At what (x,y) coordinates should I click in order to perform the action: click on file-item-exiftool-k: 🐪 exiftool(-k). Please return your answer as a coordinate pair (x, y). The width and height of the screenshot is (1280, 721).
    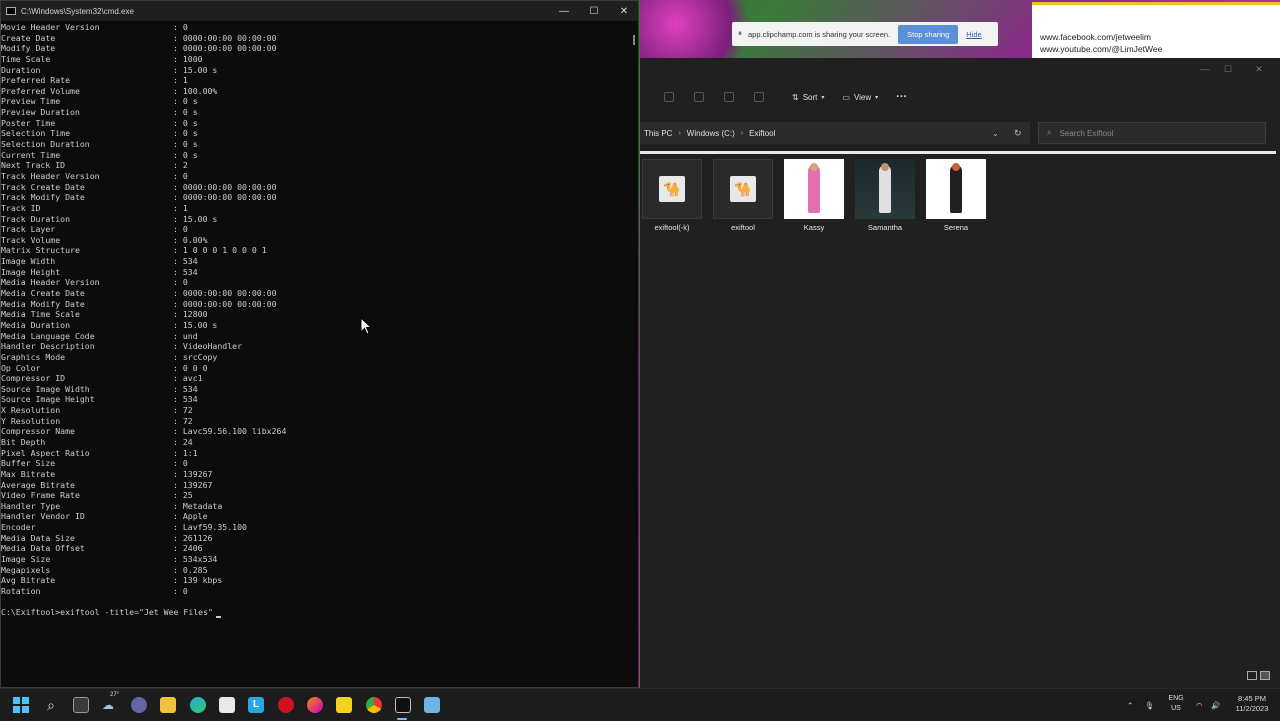
    Looking at the image, I should click on (672, 195).